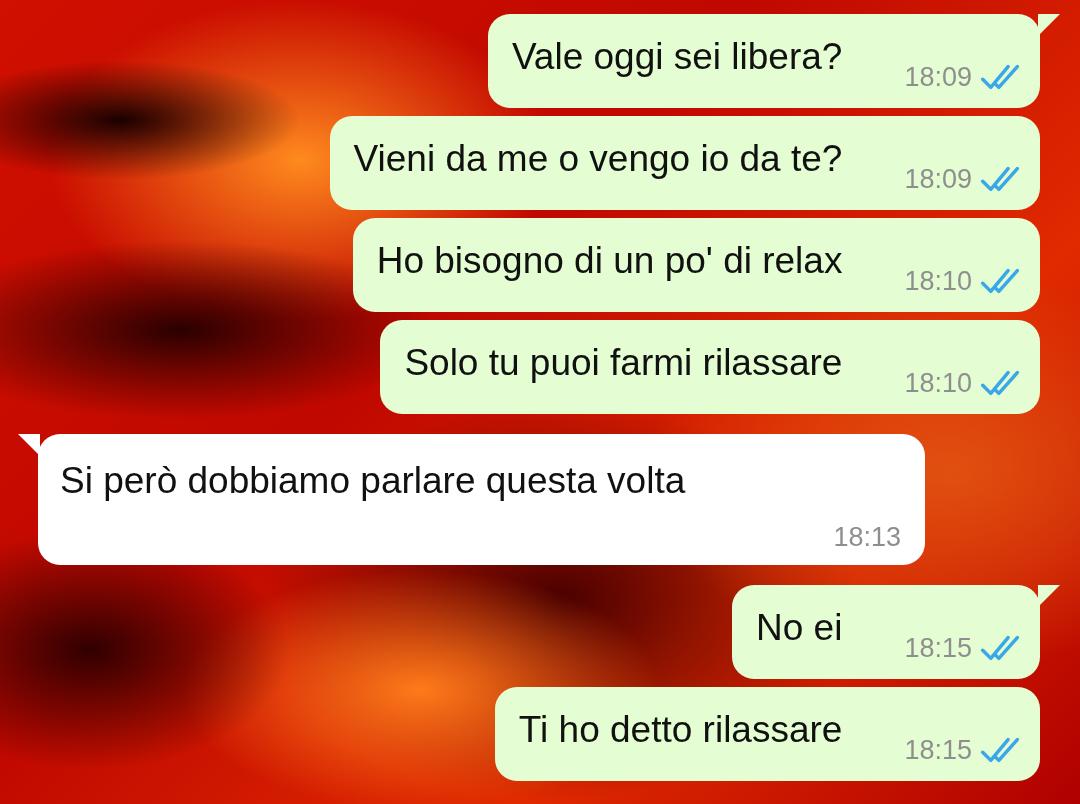  Describe the element at coordinates (677, 56) in the screenshot. I see `message-text: Vale oggi sei libera?` at that location.